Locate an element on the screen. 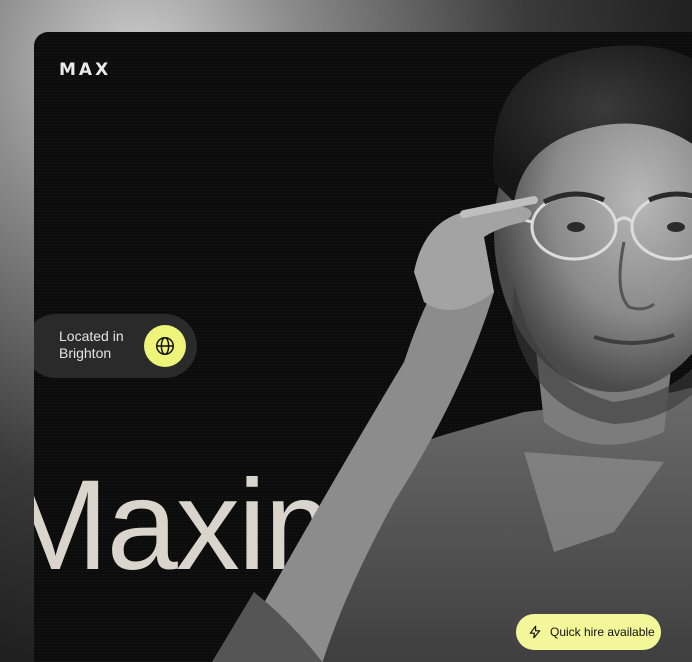 Image resolution: width=692 pixels, height=662 pixels. quick-hire-button: Quick hire available is located at coordinates (588, 632).